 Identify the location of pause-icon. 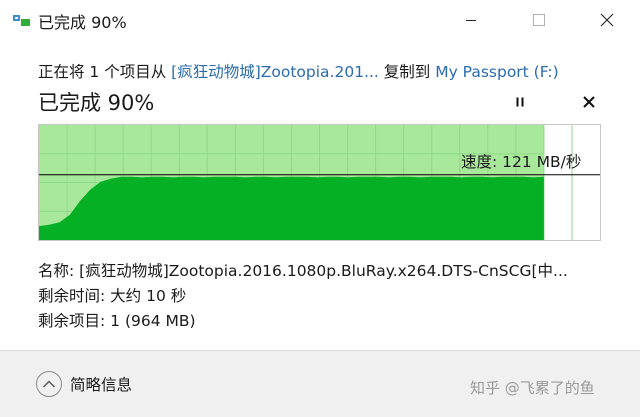
(520, 102).